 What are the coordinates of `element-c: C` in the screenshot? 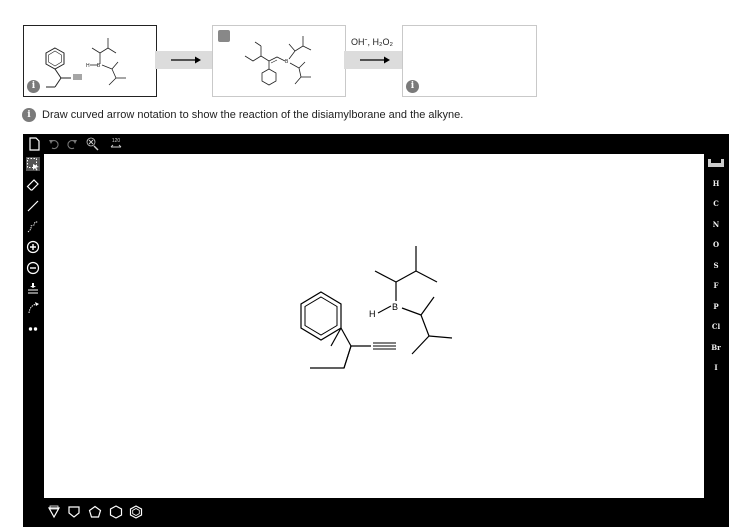 It's located at (716, 204).